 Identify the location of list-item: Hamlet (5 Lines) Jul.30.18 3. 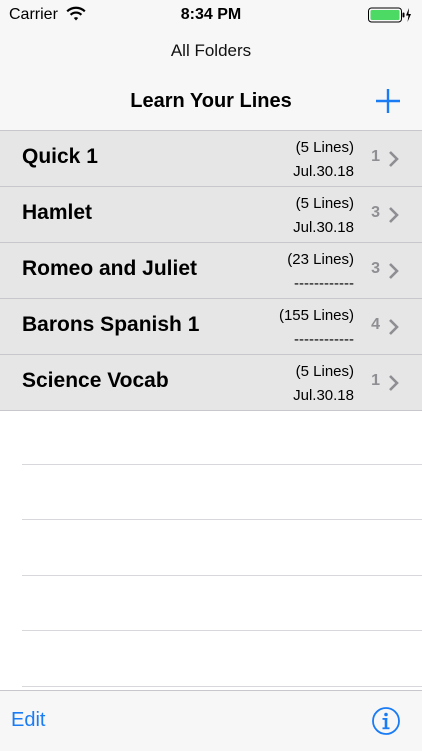
(211, 215).